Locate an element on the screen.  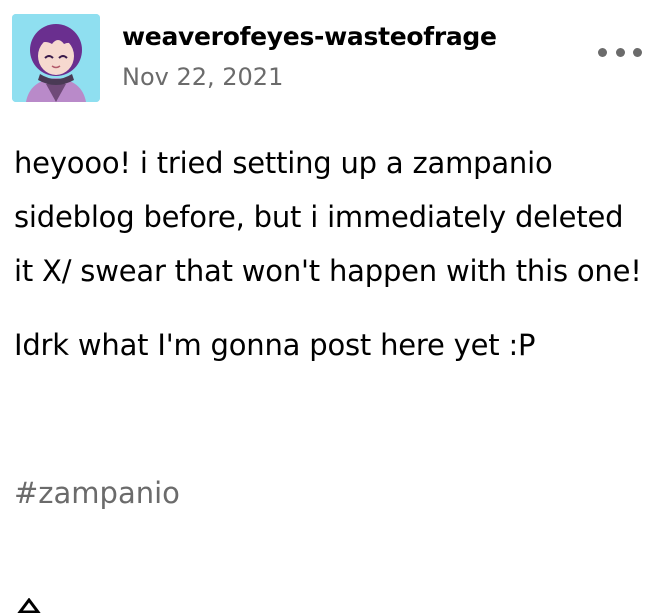
avatar is located at coordinates (56, 58).